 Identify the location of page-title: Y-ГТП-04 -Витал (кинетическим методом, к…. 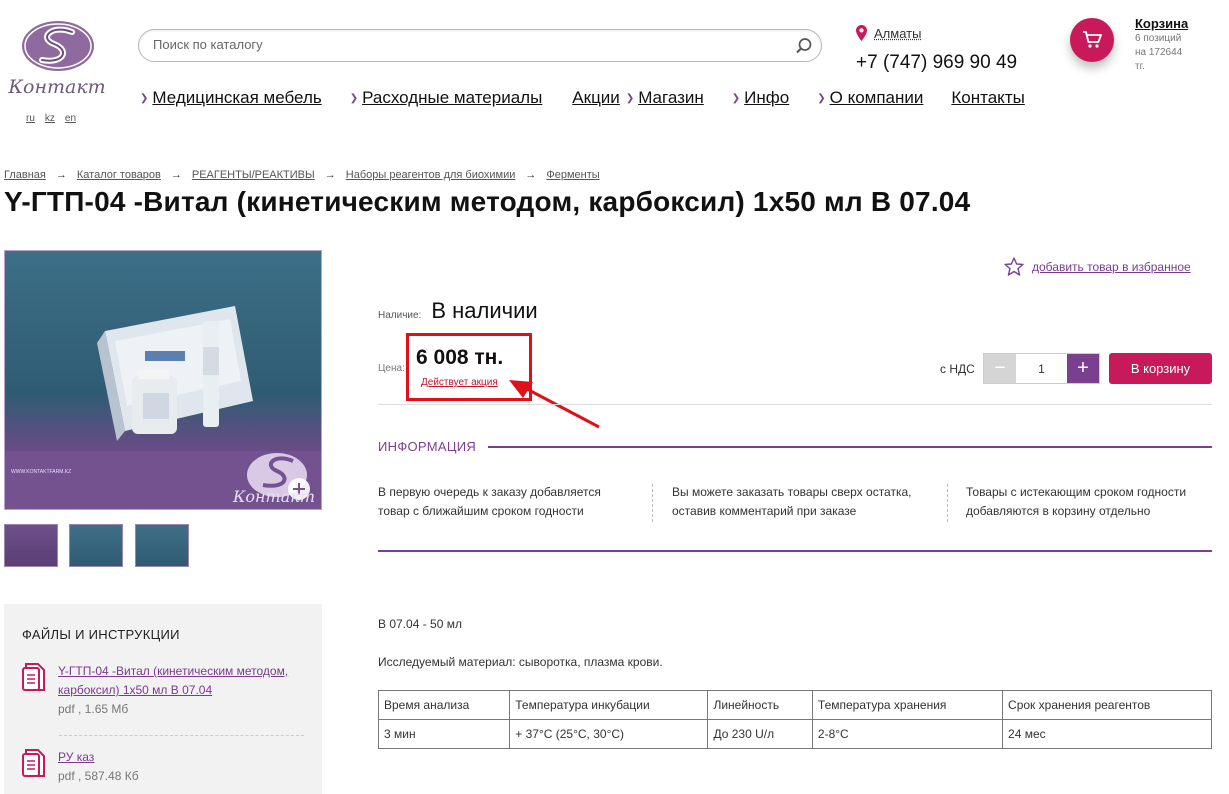
(487, 201).